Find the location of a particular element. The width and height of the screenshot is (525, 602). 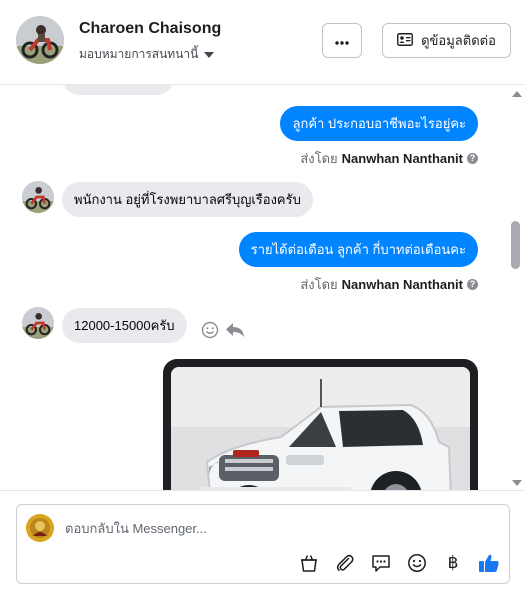

scroll-down-arrow-icon is located at coordinates (517, 483).